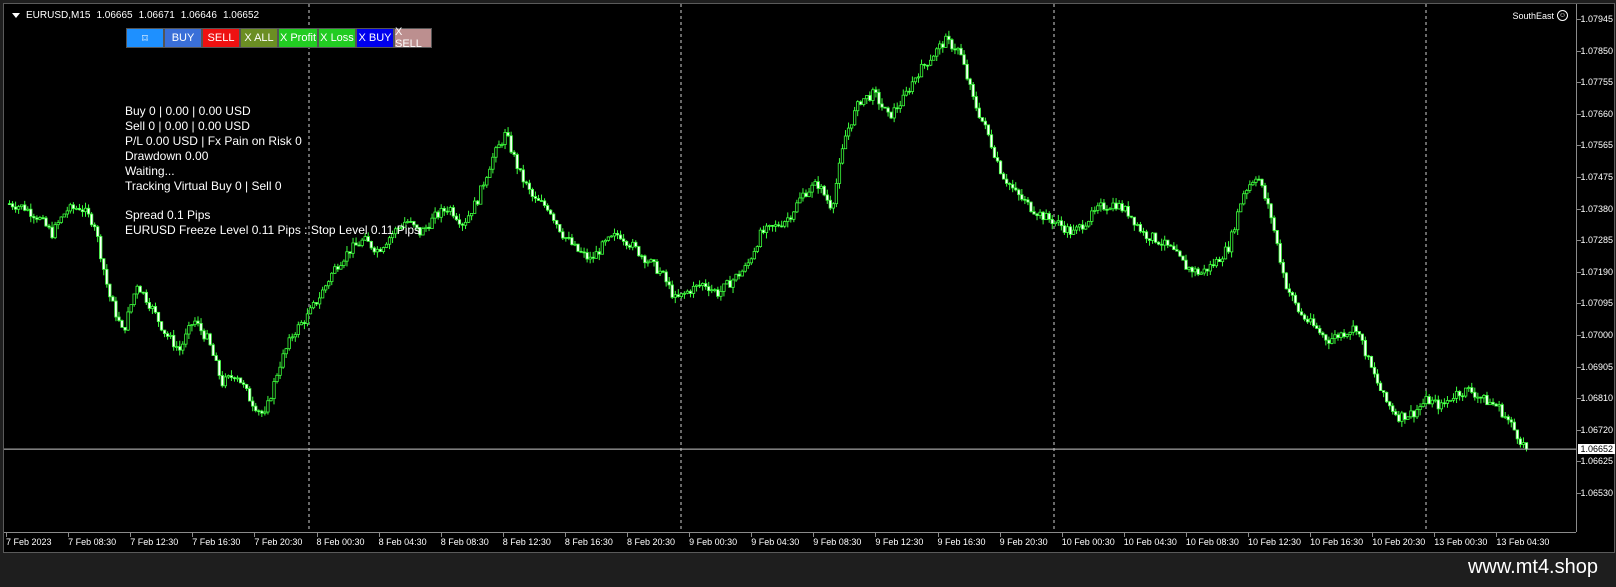 The image size is (1616, 587). I want to click on buy-button: BUY, so click(183, 38).